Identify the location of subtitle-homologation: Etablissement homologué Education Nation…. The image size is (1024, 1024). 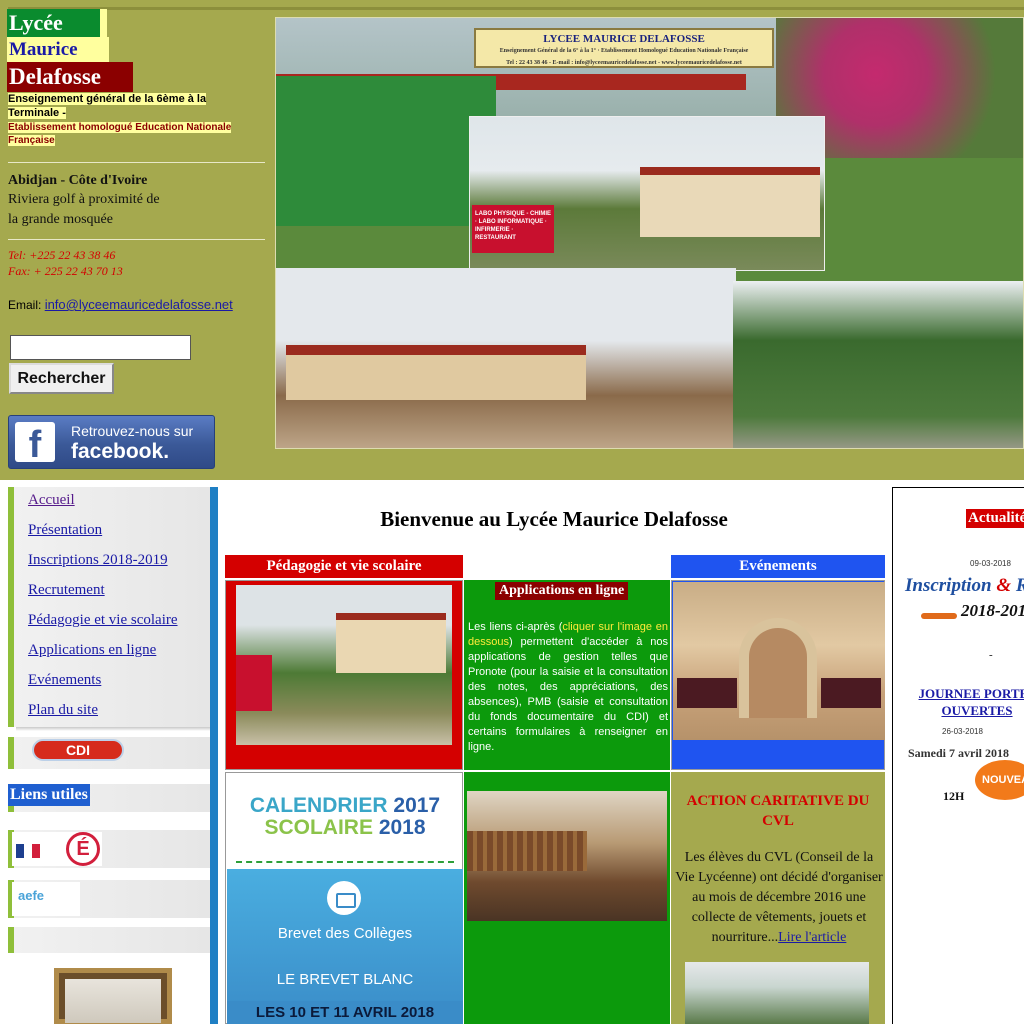
(123, 134).